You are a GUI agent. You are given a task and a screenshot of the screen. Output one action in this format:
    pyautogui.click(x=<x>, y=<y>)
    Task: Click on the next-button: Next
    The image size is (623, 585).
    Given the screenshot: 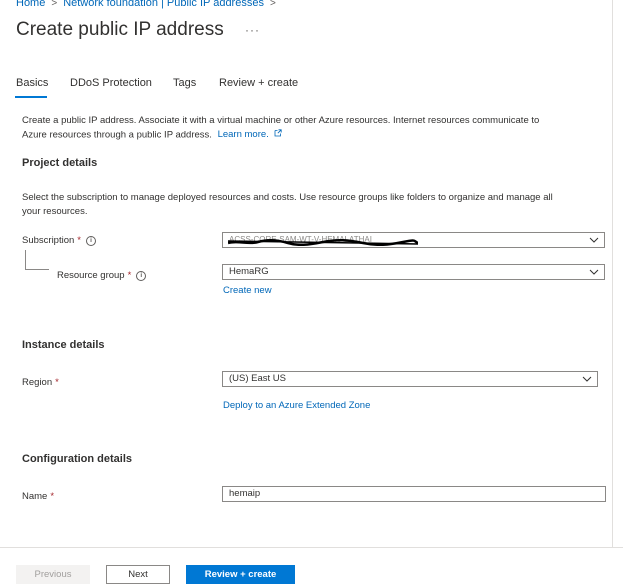 What is the action you would take?
    pyautogui.click(x=138, y=574)
    